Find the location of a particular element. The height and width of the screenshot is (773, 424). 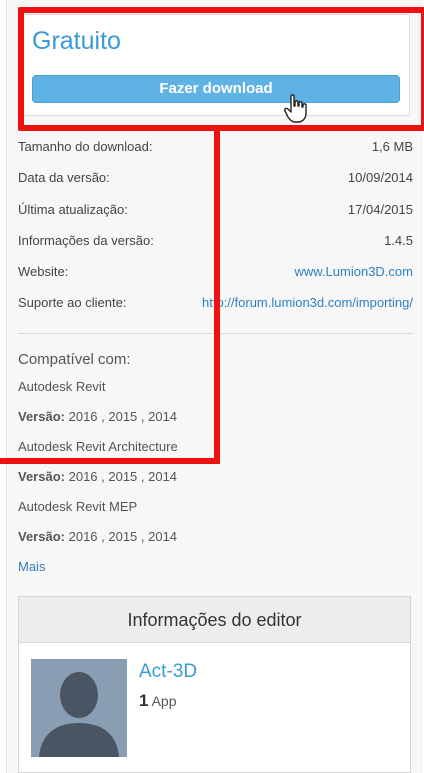

download-button: Fazer download is located at coordinates (216, 89).